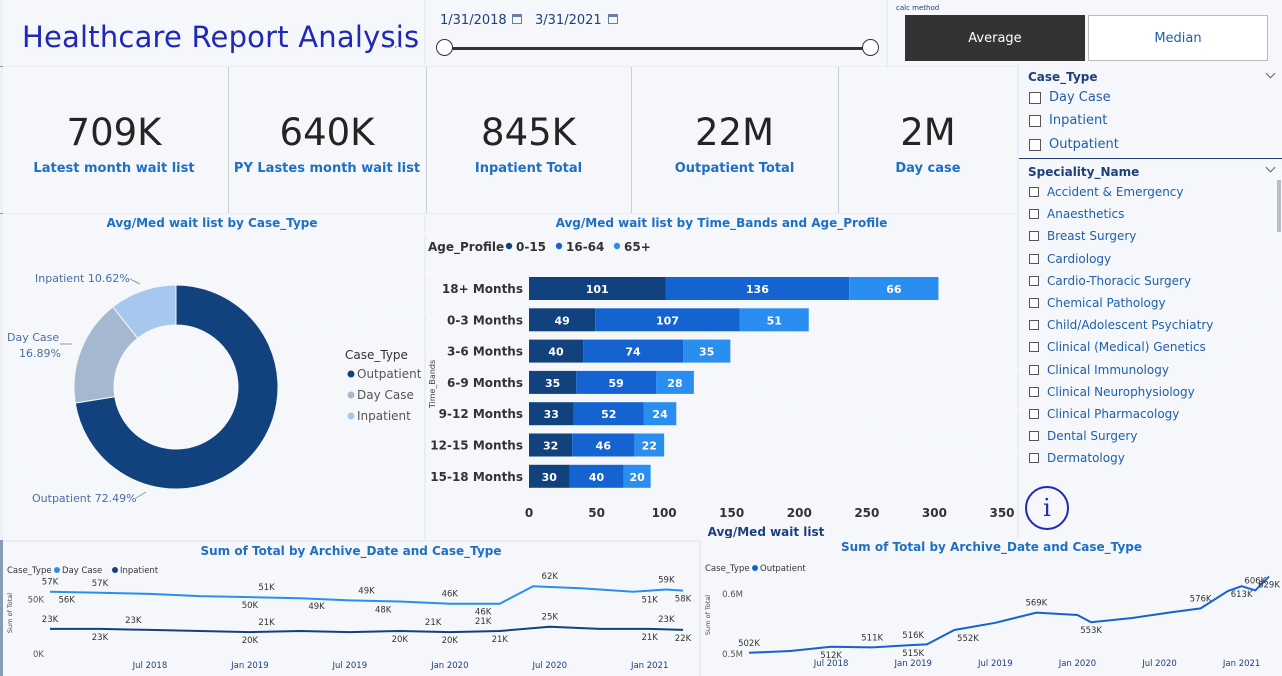 The width and height of the screenshot is (1282, 676). I want to click on speciality-option: Clinical Neurophysiology, so click(1112, 392).